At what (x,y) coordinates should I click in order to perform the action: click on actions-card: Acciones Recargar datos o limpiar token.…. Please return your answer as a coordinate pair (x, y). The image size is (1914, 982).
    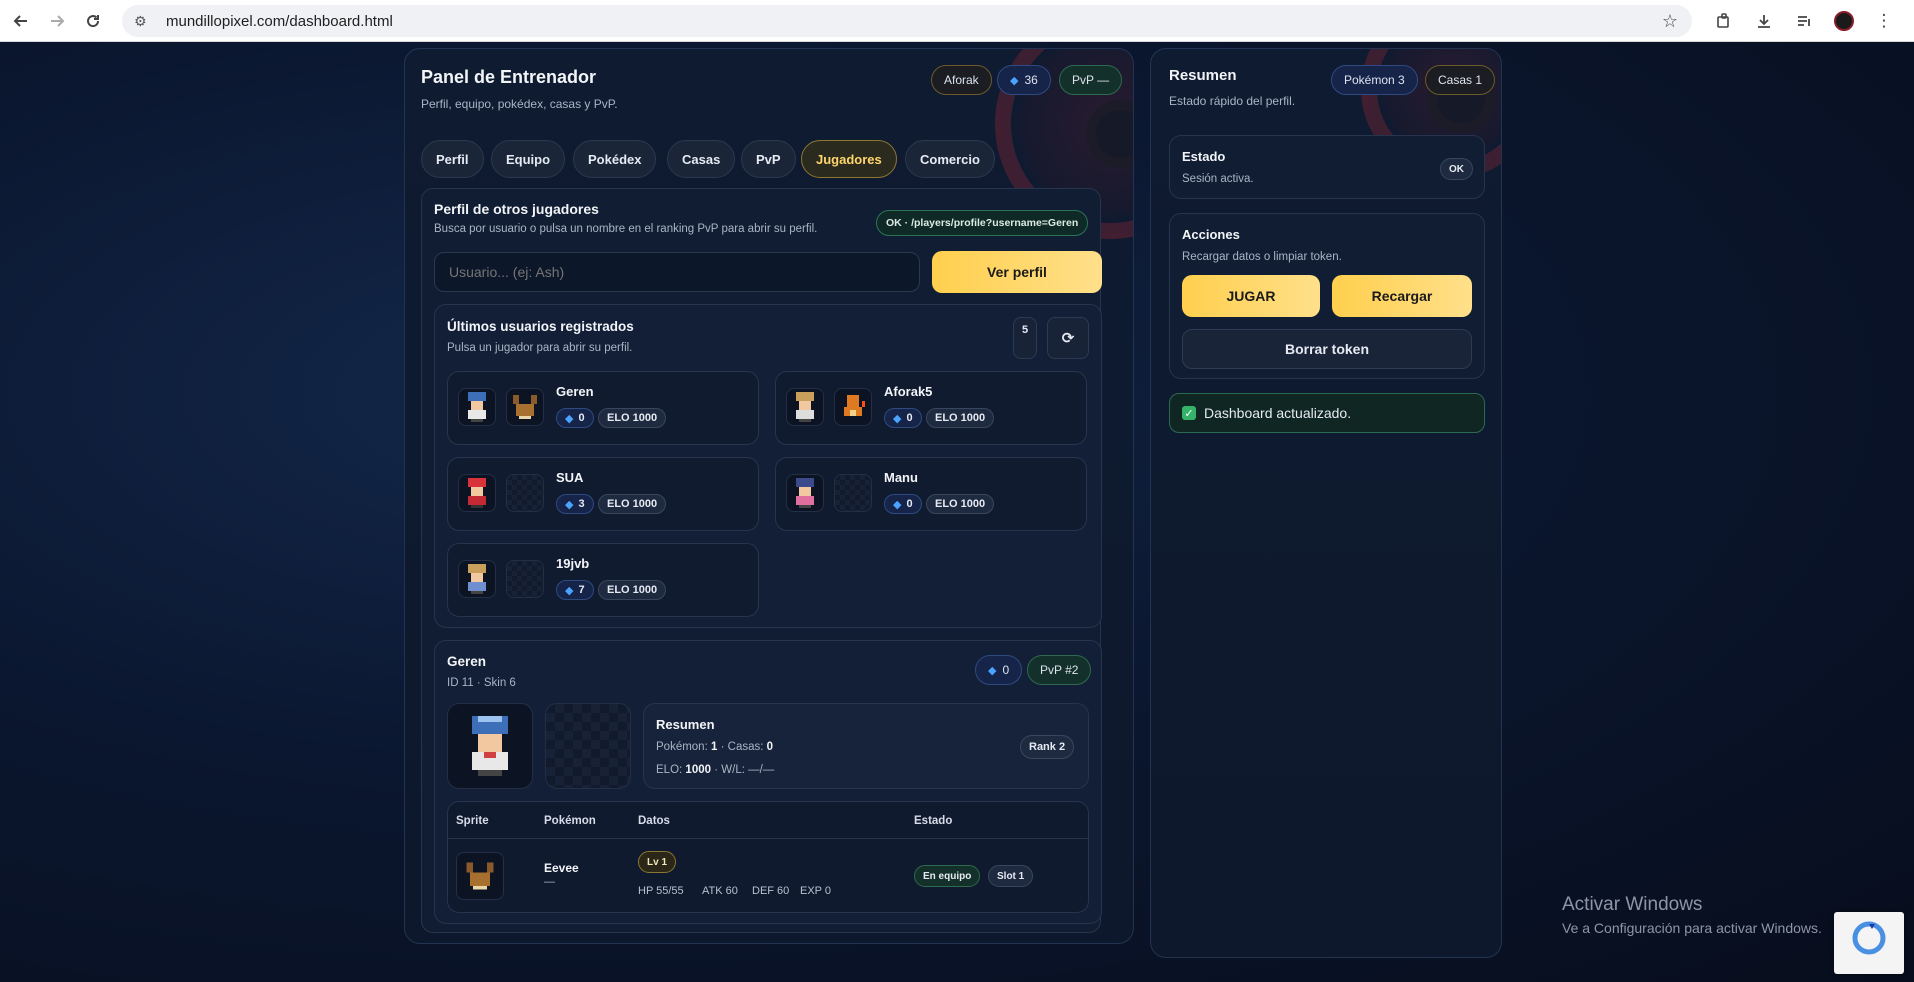
    Looking at the image, I should click on (1327, 296).